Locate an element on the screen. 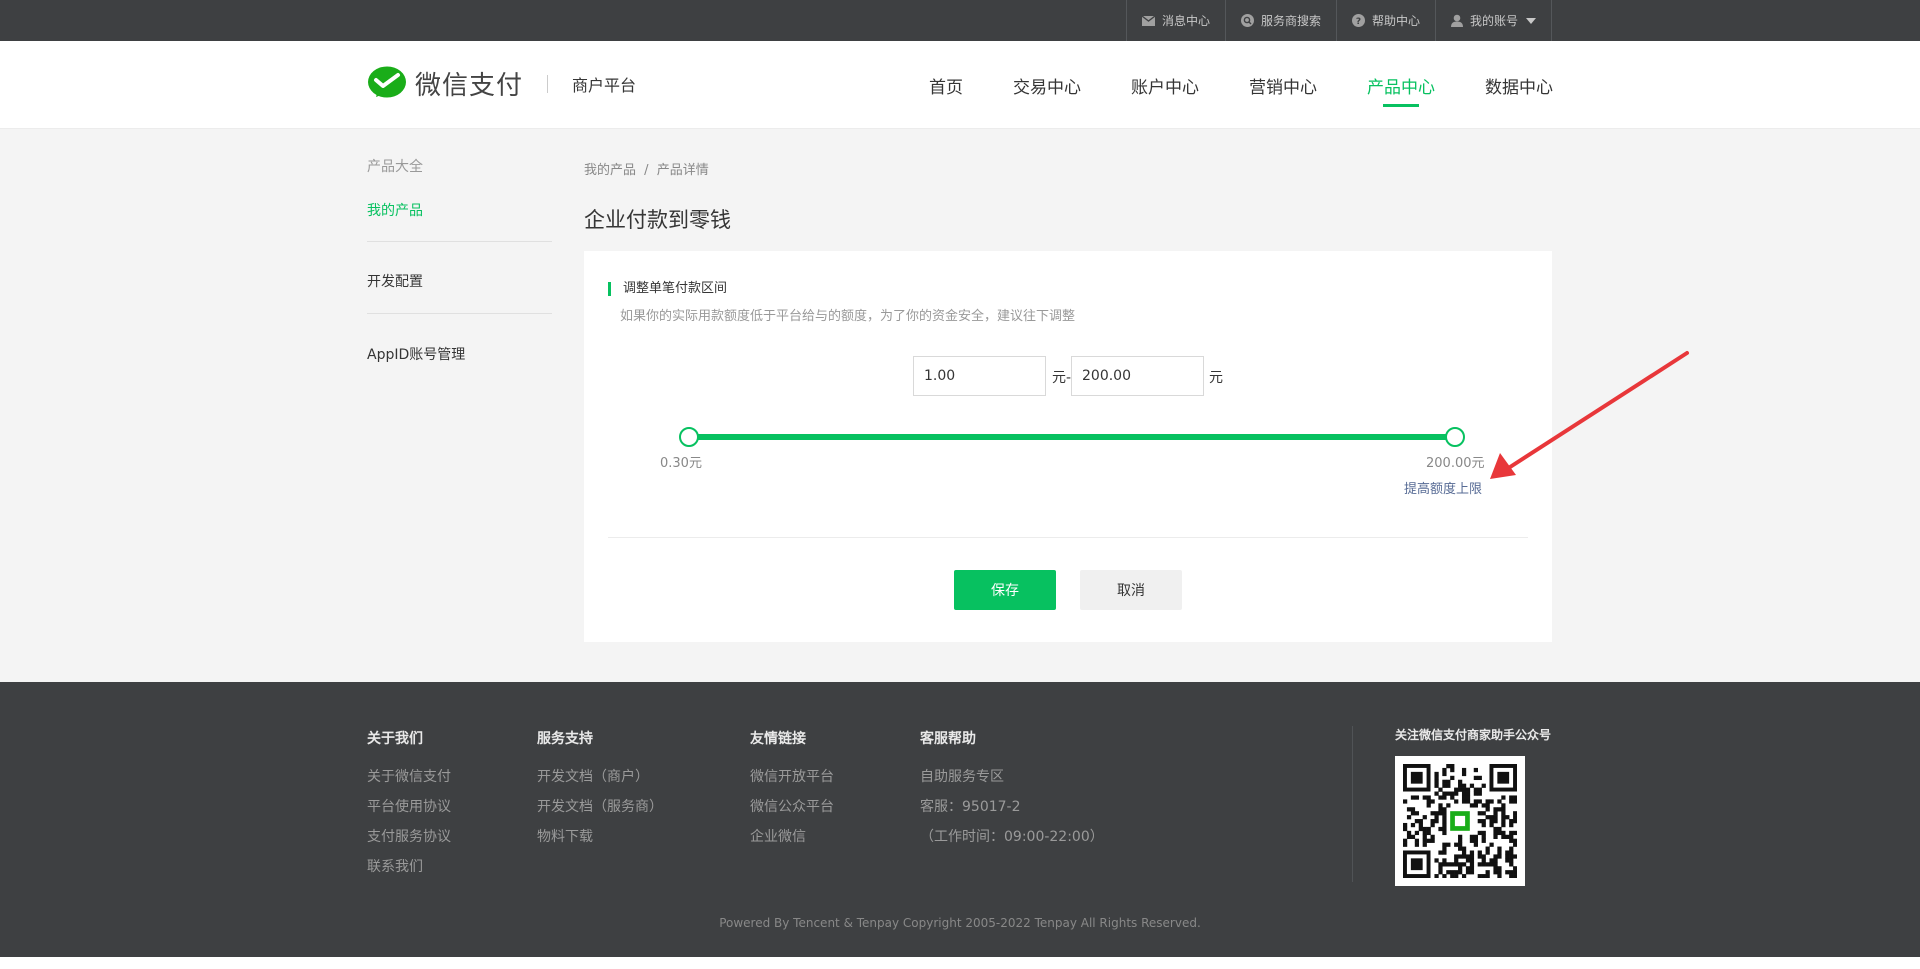 The image size is (1920, 969). top-bar-menu: 消息中心 服务商搜索 ? 帮助中心 我的账号 is located at coordinates (1338, 20).